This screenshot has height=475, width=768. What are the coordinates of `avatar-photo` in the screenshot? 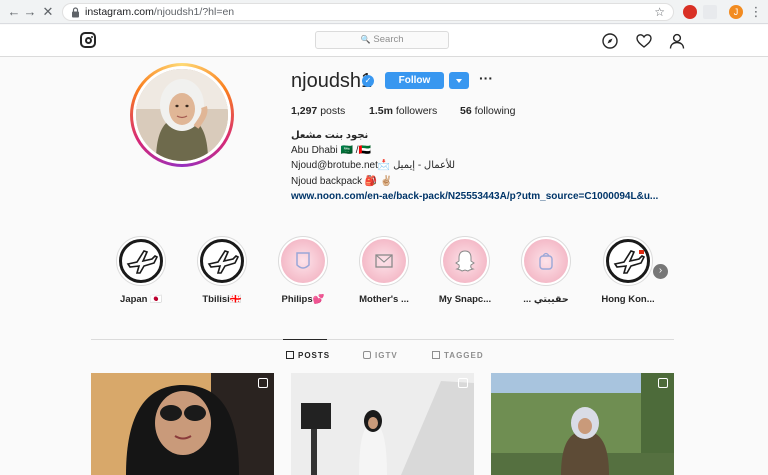 It's located at (182, 115).